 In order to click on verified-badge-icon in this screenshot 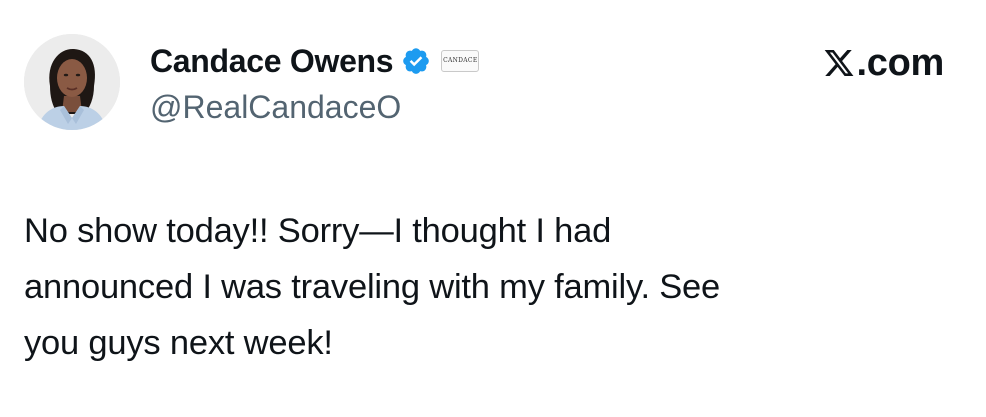, I will do `click(416, 61)`.